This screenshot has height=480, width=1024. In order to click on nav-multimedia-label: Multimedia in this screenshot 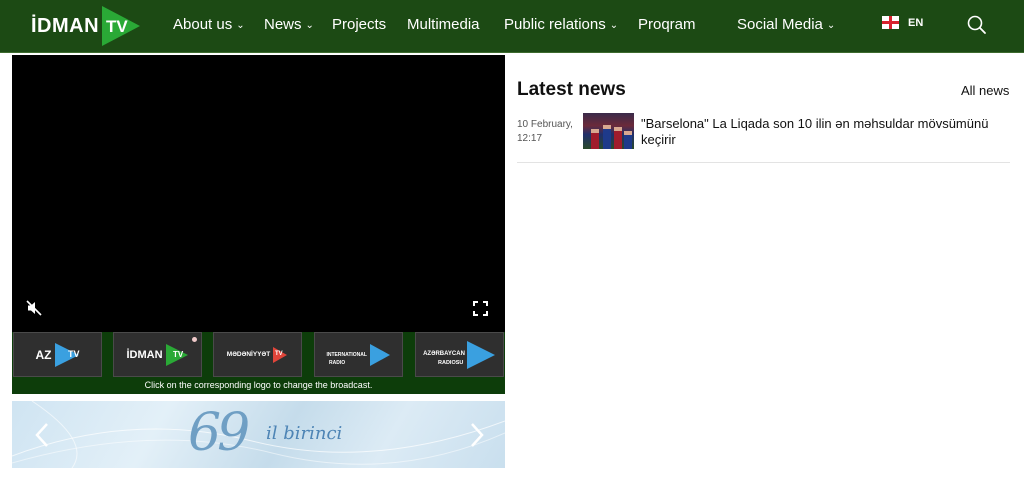, I will do `click(443, 24)`.